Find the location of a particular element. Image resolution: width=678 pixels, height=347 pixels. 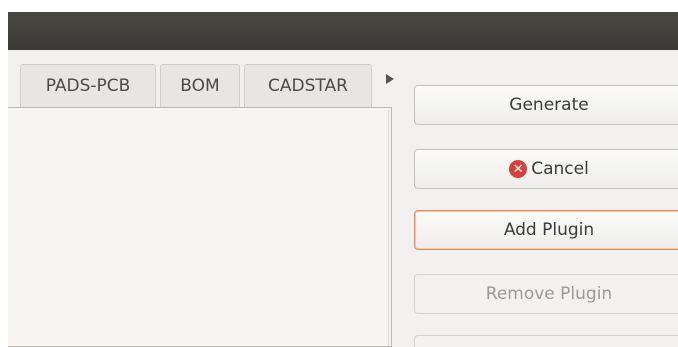

tab-label: BOM is located at coordinates (200, 86).